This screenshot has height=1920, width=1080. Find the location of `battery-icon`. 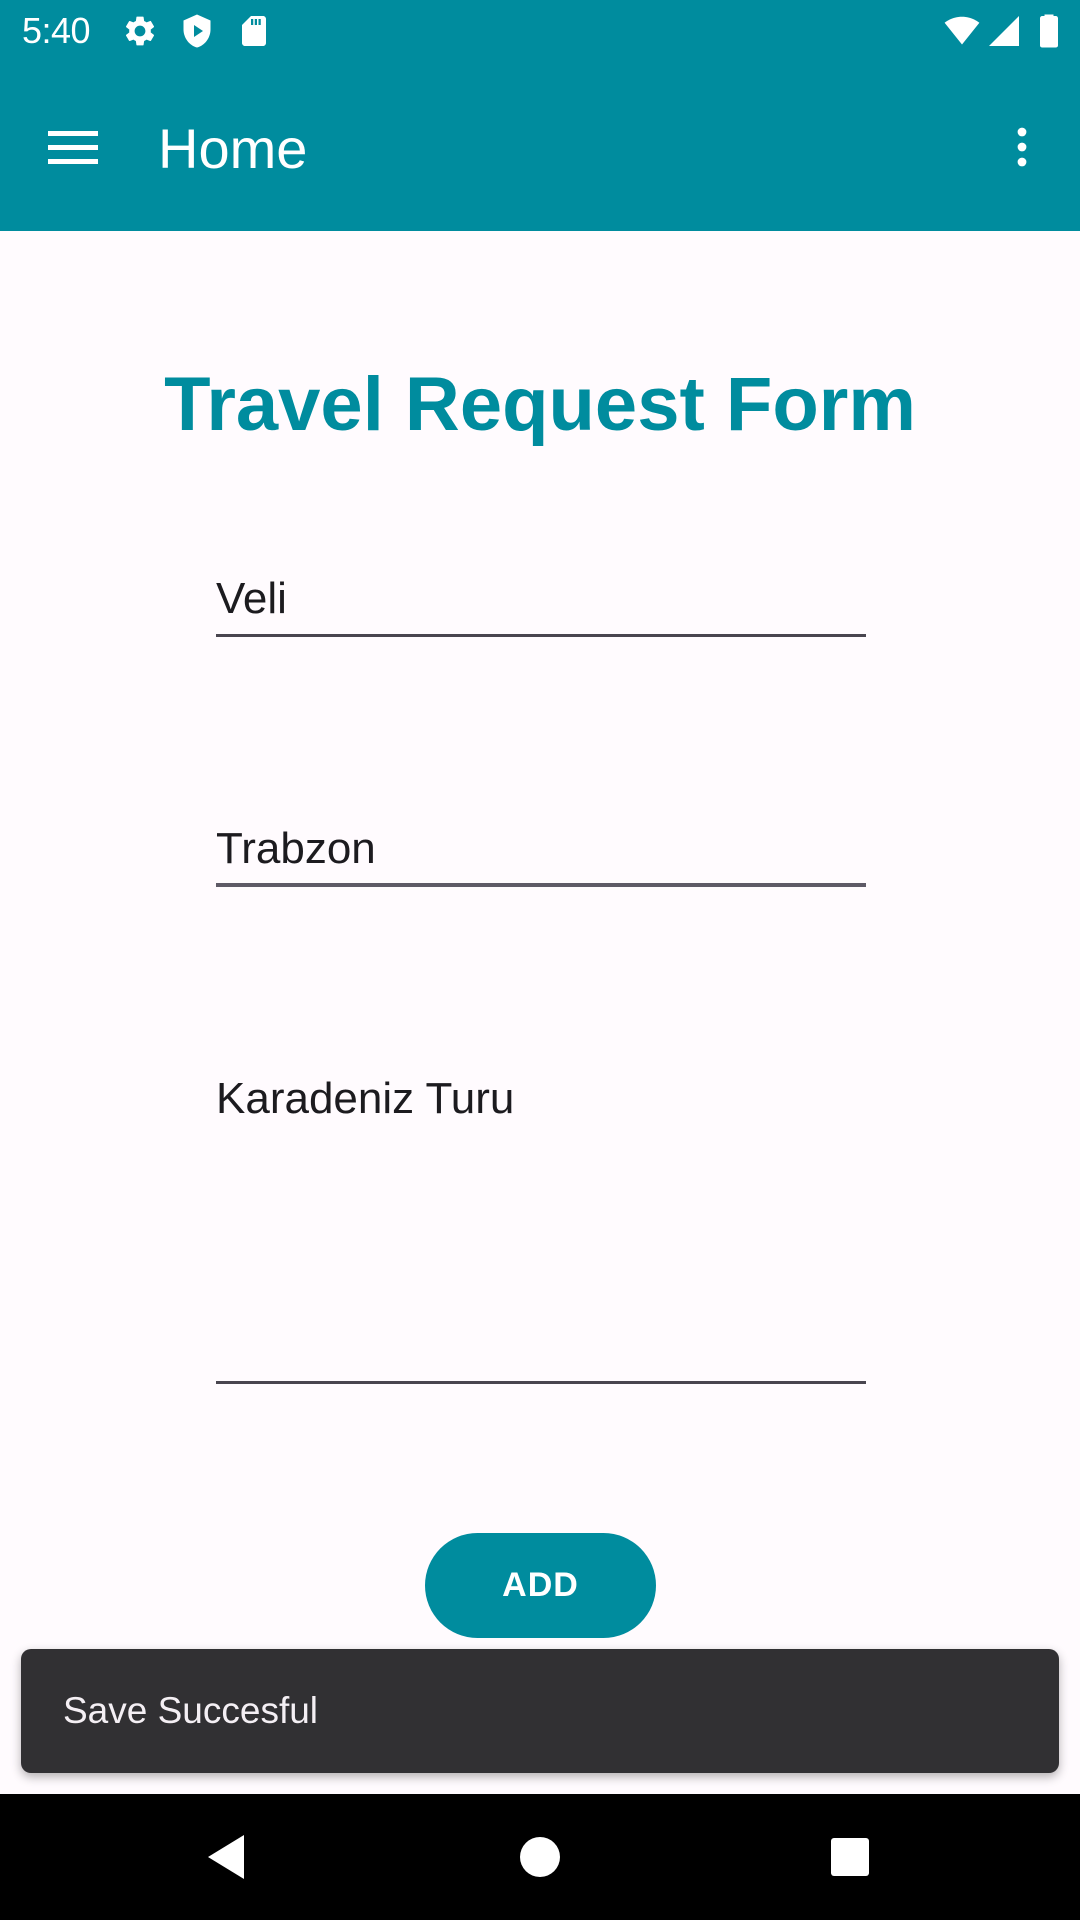

battery-icon is located at coordinates (1049, 31).